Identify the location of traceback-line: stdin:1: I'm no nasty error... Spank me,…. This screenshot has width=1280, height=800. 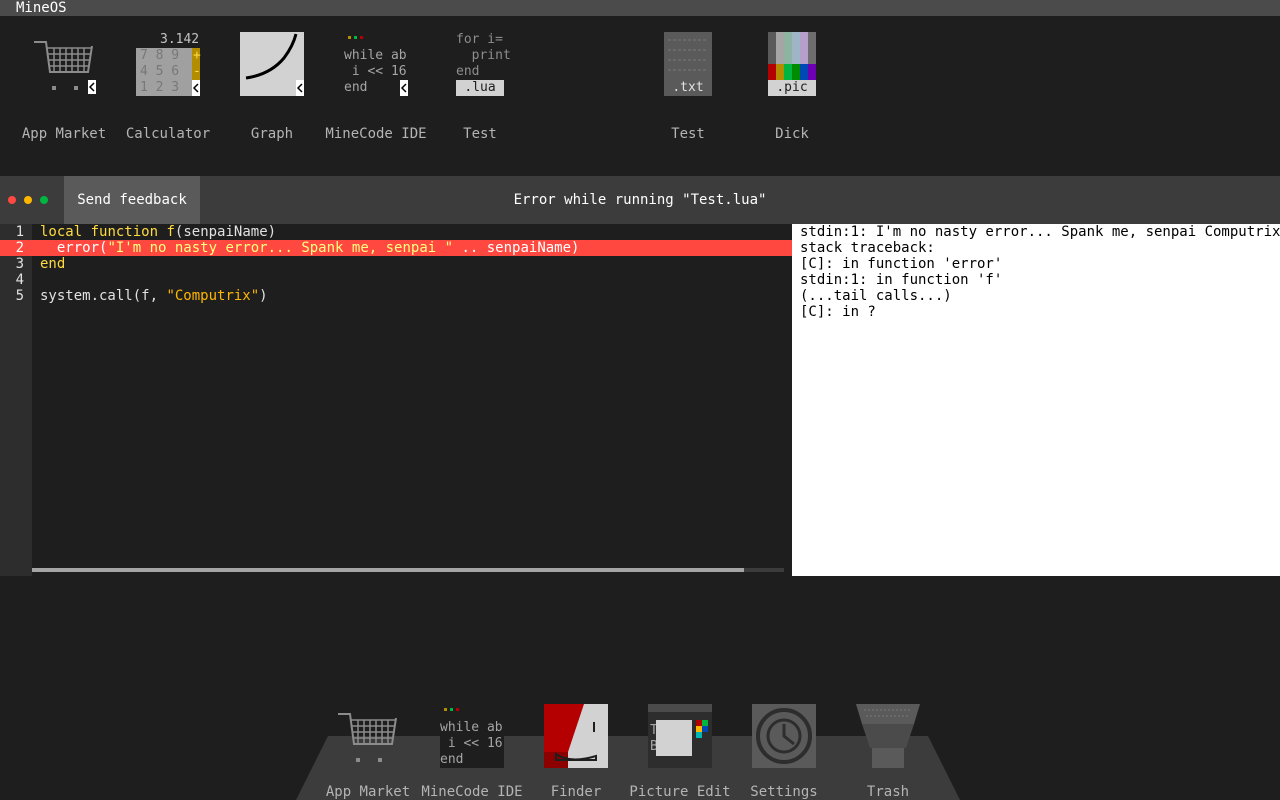
(1040, 232).